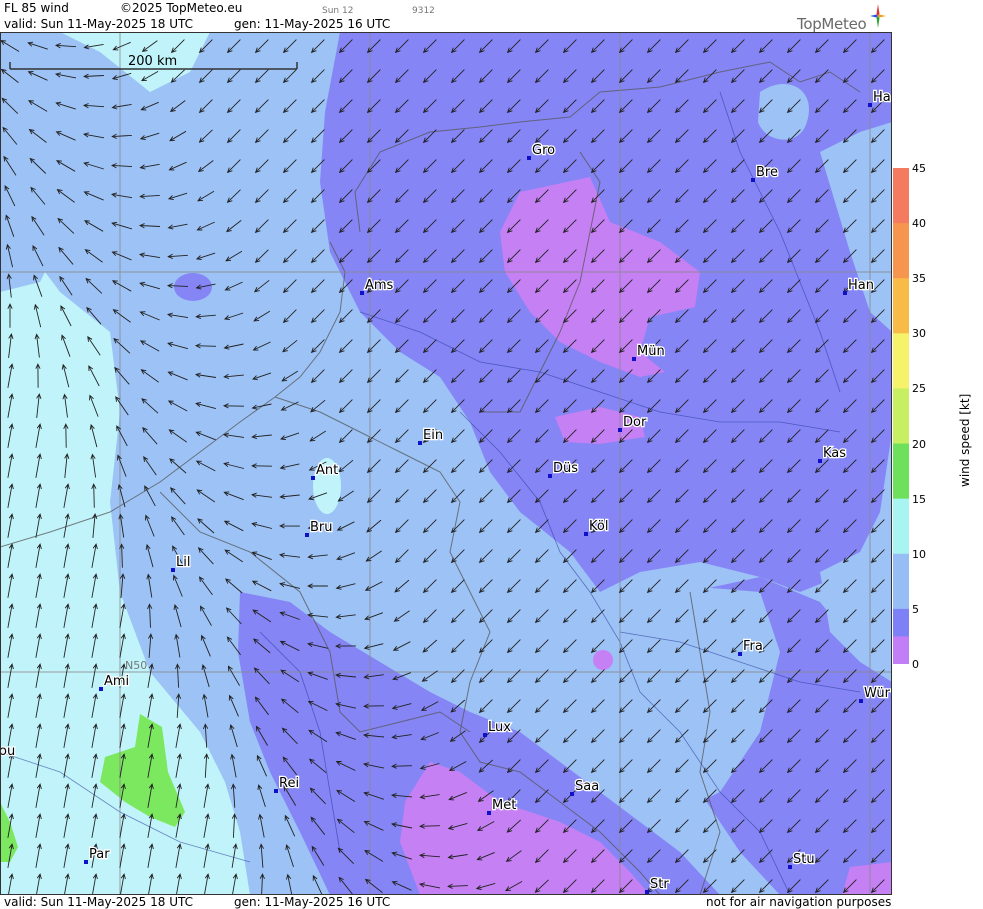 Image resolution: width=983 pixels, height=909 pixels. Describe the element at coordinates (116, 681) in the screenshot. I see `city-label: Ami` at that location.